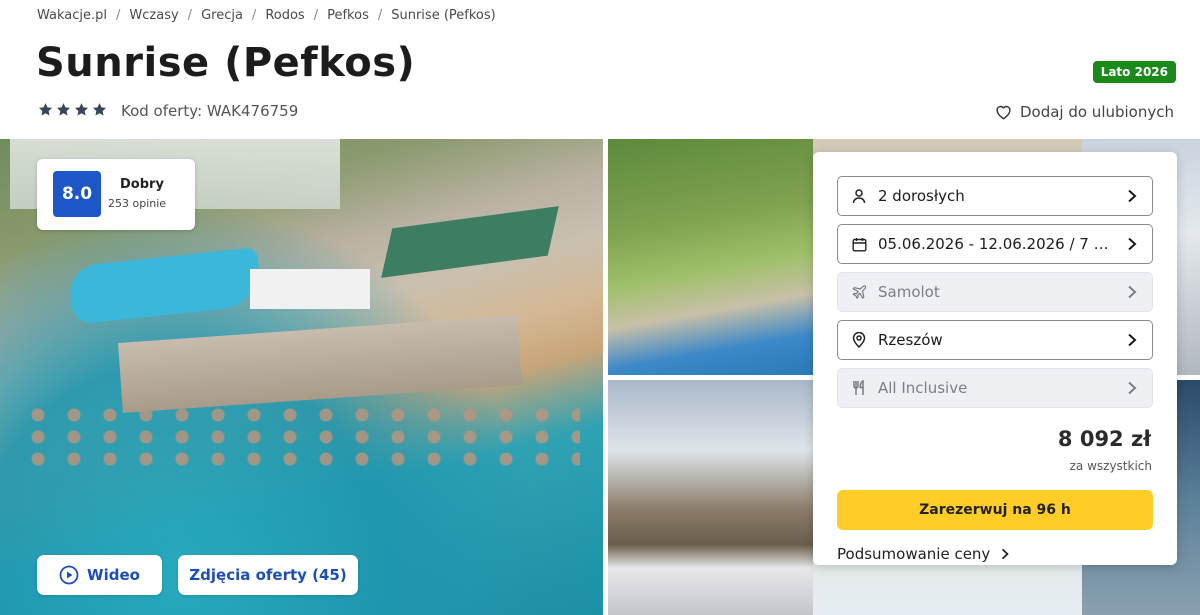  I want to click on price-summary-label: Podsumowanie ceny, so click(914, 554).